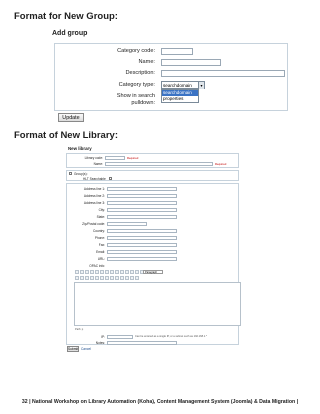  I want to click on add-group-title: Add group, so click(70, 33).